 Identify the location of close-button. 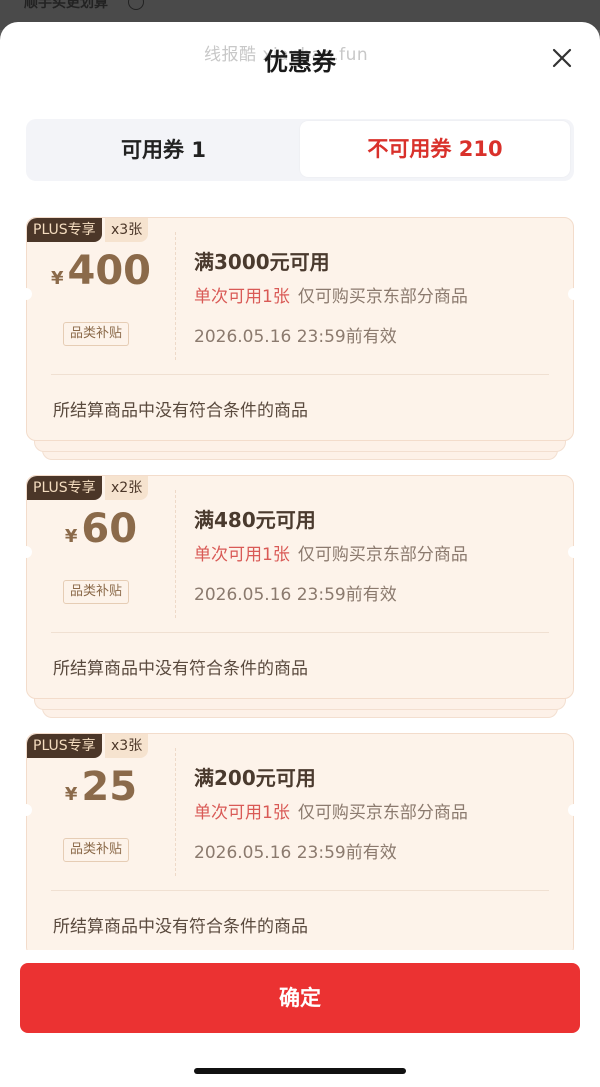
(562, 58).